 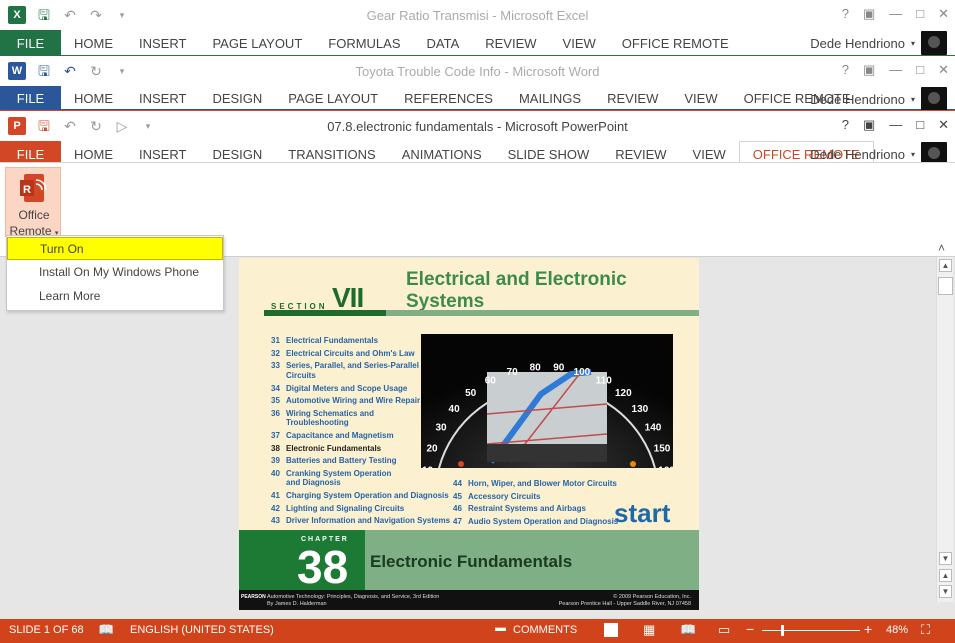 What do you see at coordinates (945, 286) in the screenshot?
I see `scroll-thumb` at bounding box center [945, 286].